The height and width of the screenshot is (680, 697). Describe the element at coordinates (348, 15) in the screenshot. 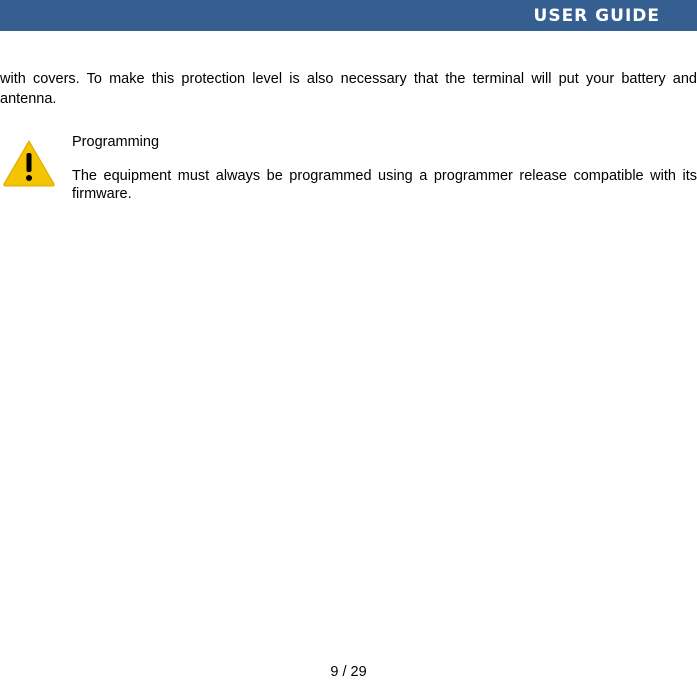

I see `header-bar: USER GUIDE` at that location.